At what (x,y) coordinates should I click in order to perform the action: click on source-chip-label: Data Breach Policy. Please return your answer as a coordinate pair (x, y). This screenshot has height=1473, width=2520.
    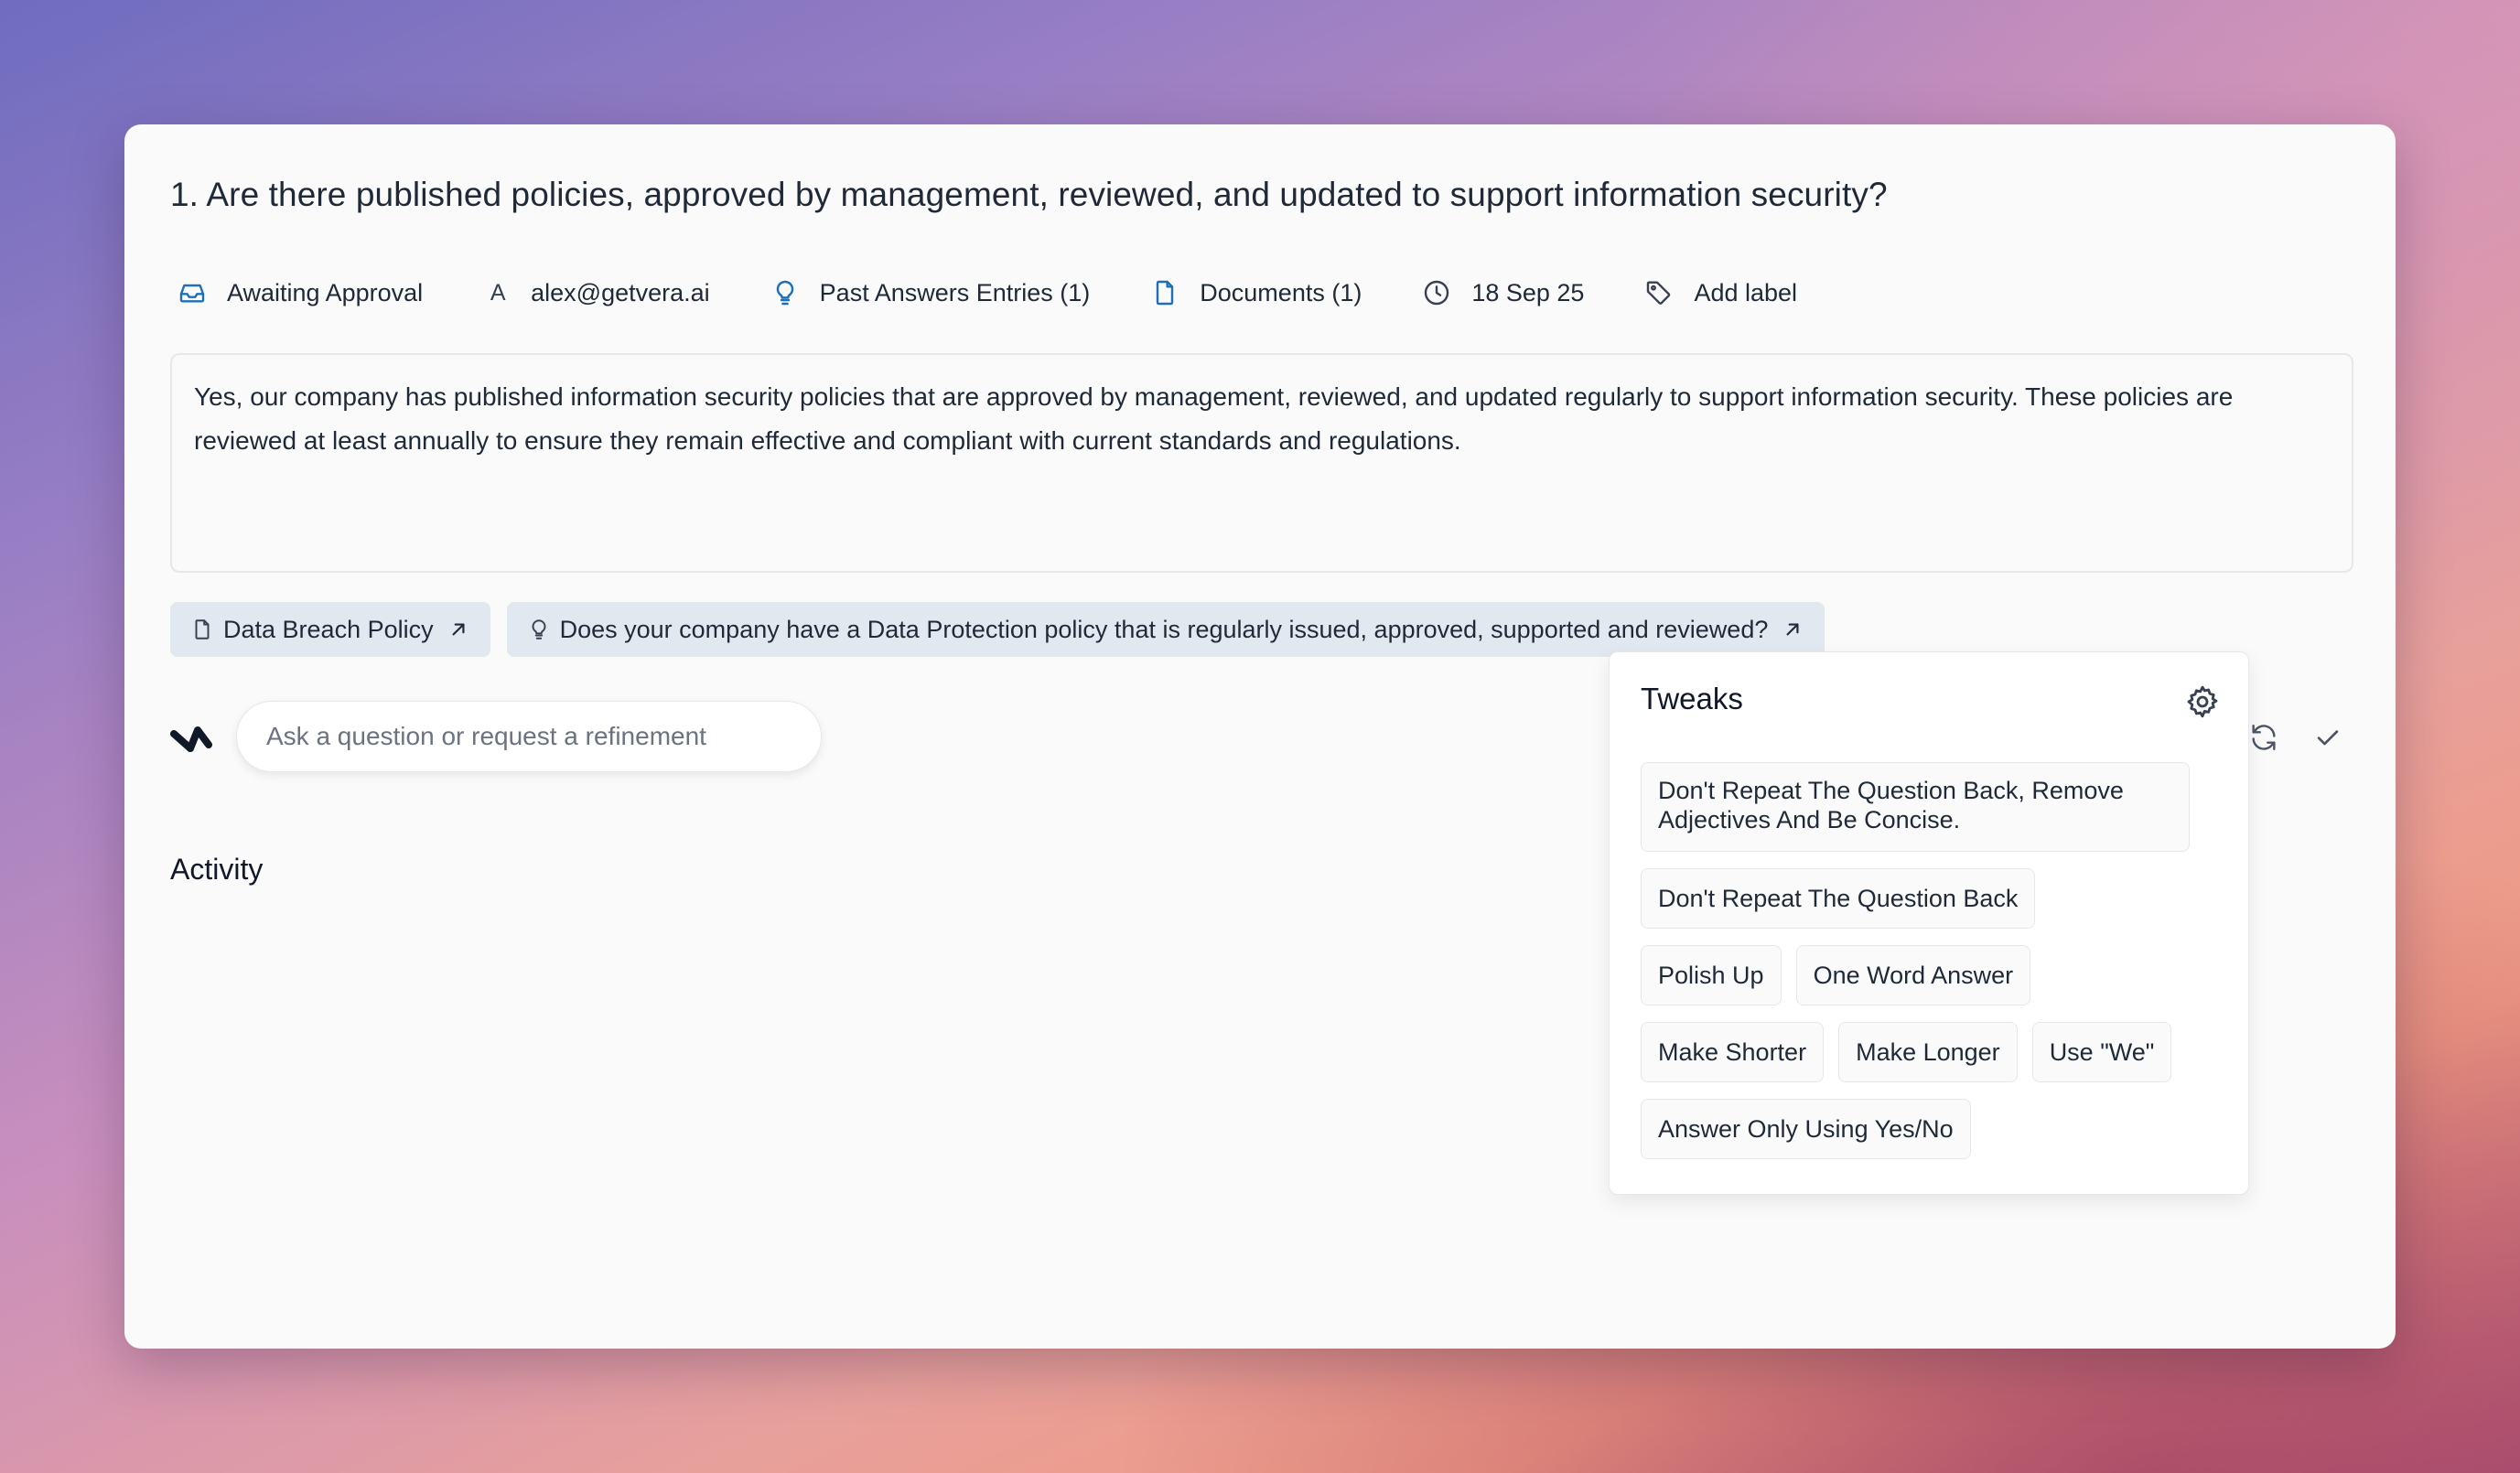
    Looking at the image, I should click on (328, 629).